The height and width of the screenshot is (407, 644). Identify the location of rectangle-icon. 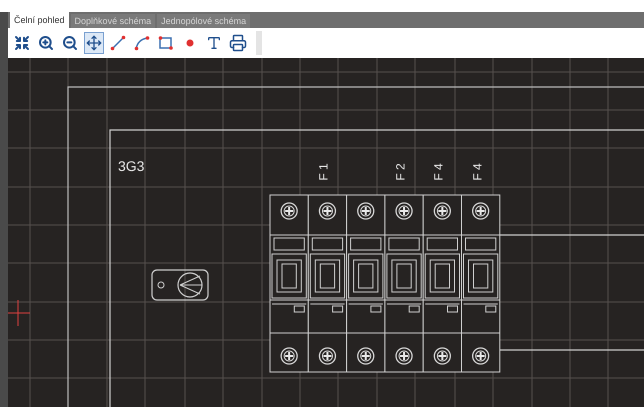
(166, 43).